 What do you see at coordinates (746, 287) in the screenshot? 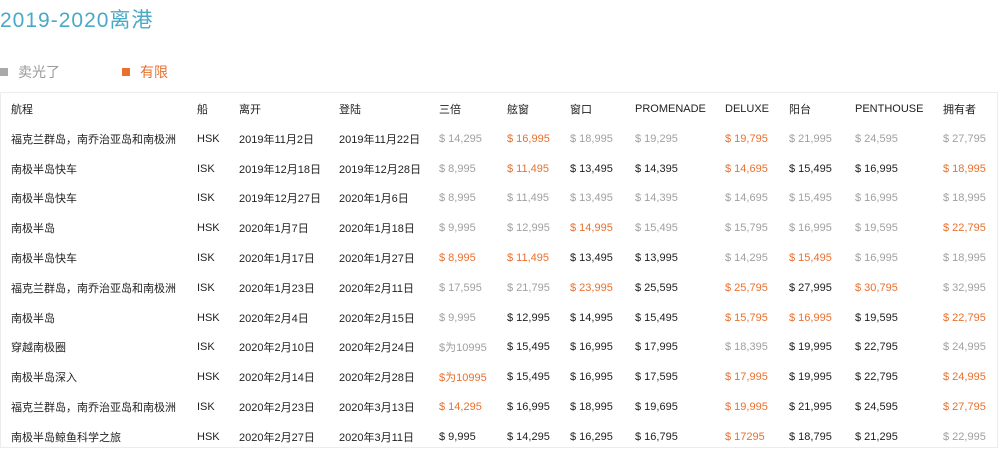
I see `cell-deluxe: $ 25,795` at bounding box center [746, 287].